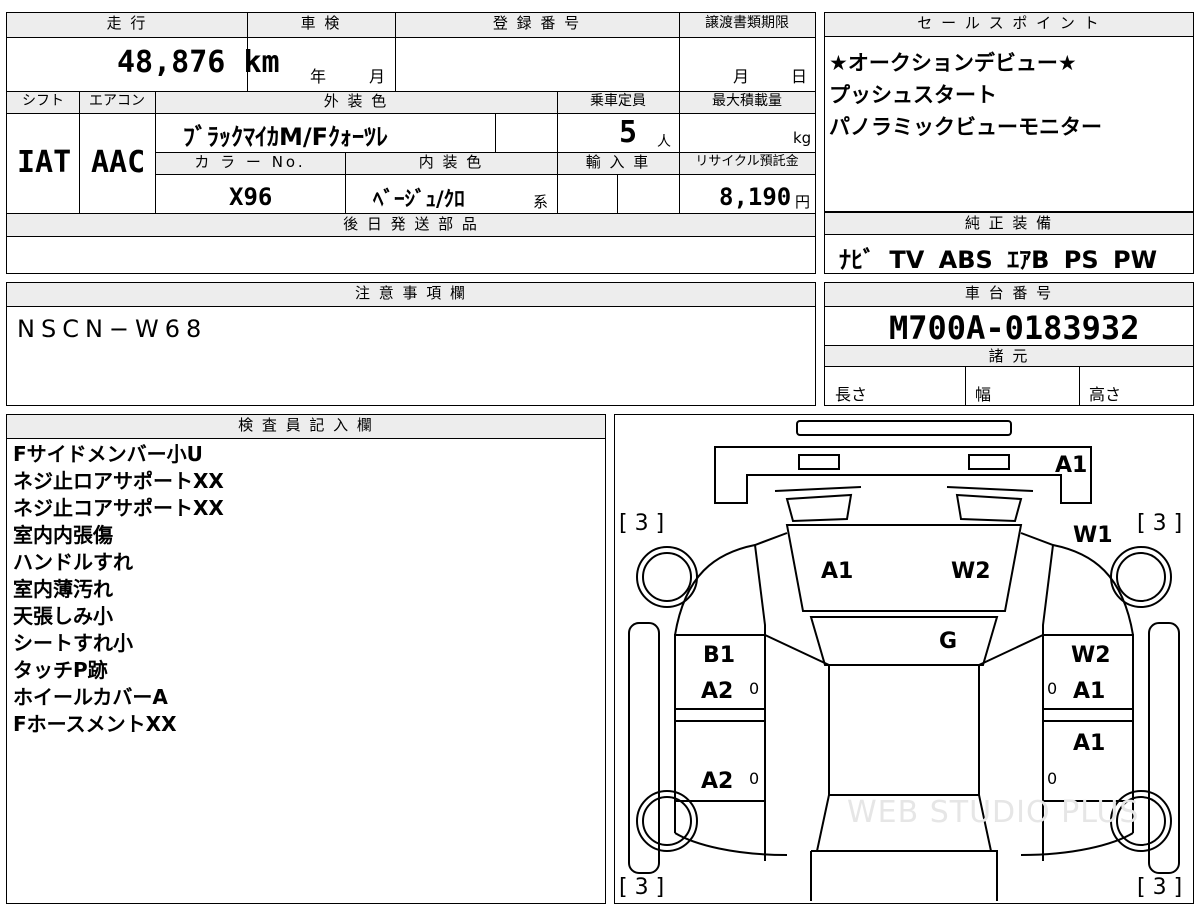 This screenshot has height=904, width=1200. I want to click on specs-label: 諸 元, so click(1009, 356).